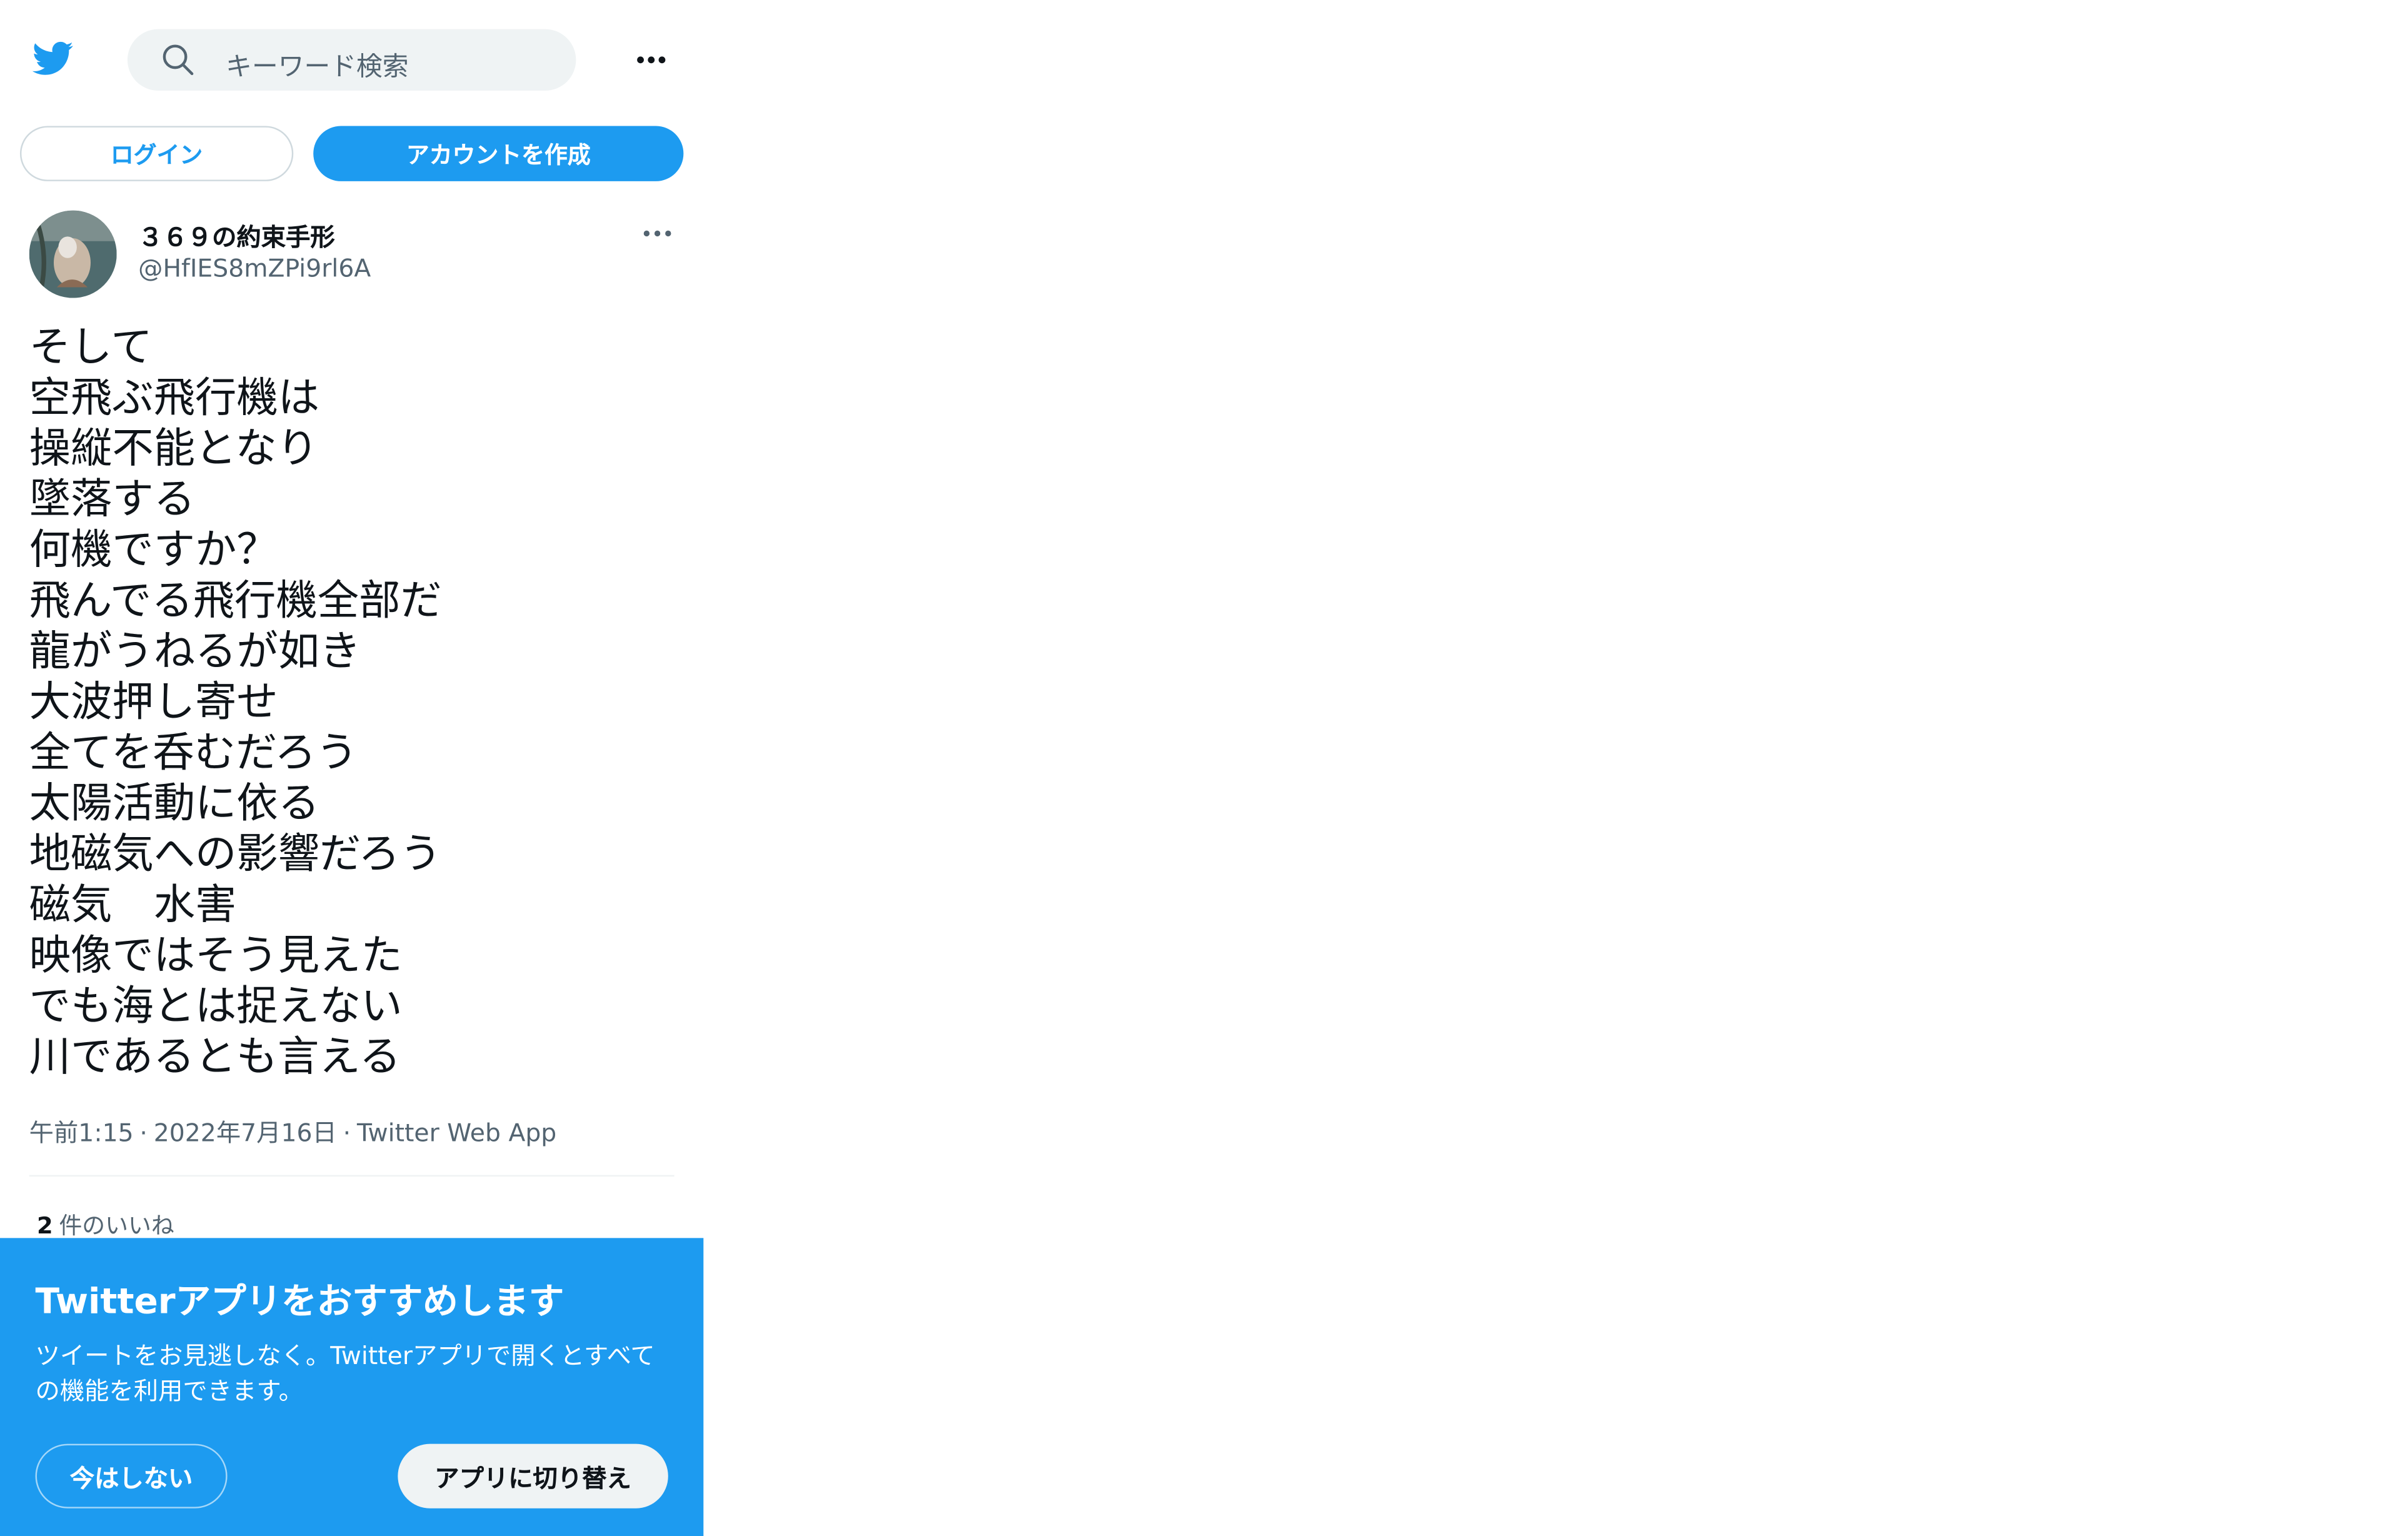 The width and height of the screenshot is (2408, 1536). What do you see at coordinates (236, 234) in the screenshot?
I see `author-name: ３６９の約束手形` at bounding box center [236, 234].